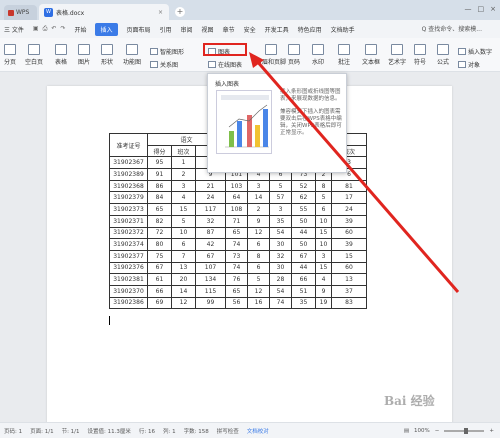  Describe the element at coordinates (210, 303) in the screenshot. I see `table-cell: 99` at that location.